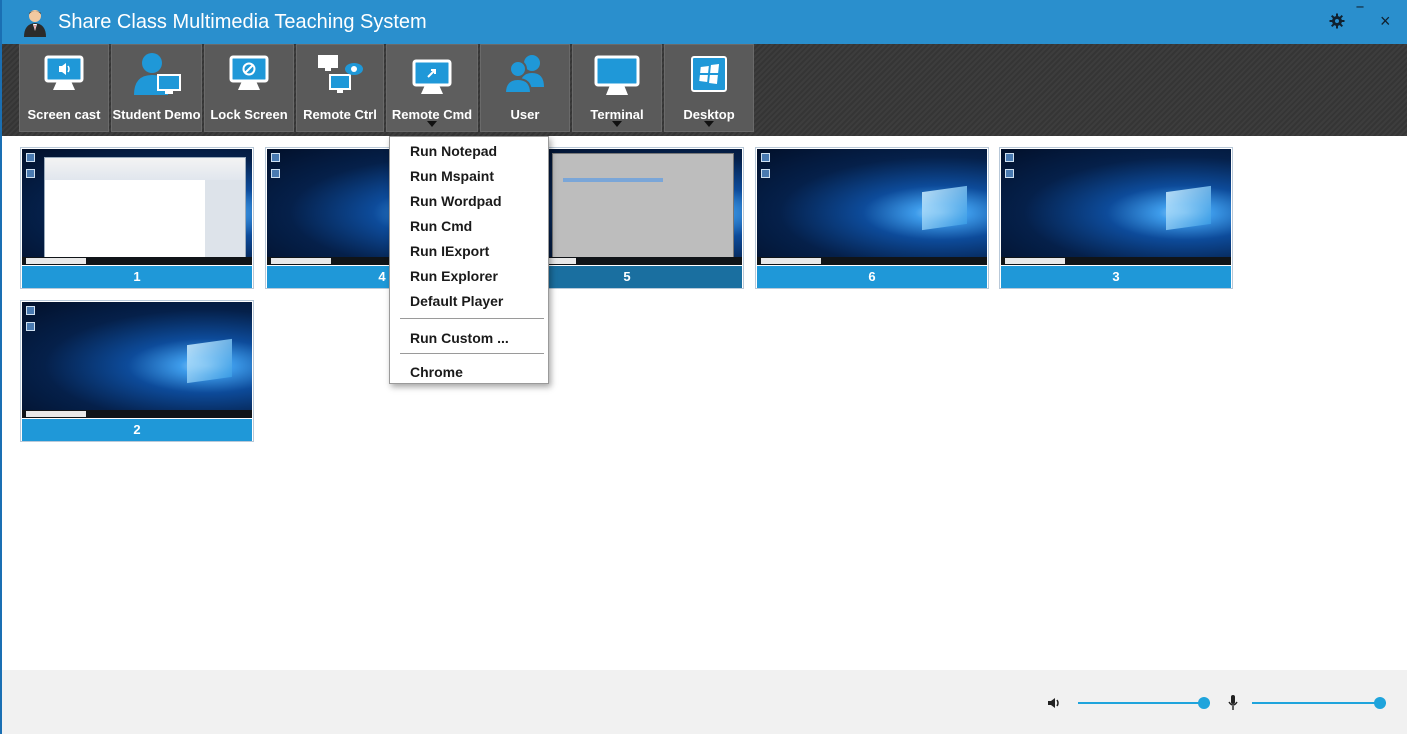 This screenshot has height=734, width=1407. What do you see at coordinates (242, 22) in the screenshot?
I see `app-title: Share Class Multimedia Teaching System` at bounding box center [242, 22].